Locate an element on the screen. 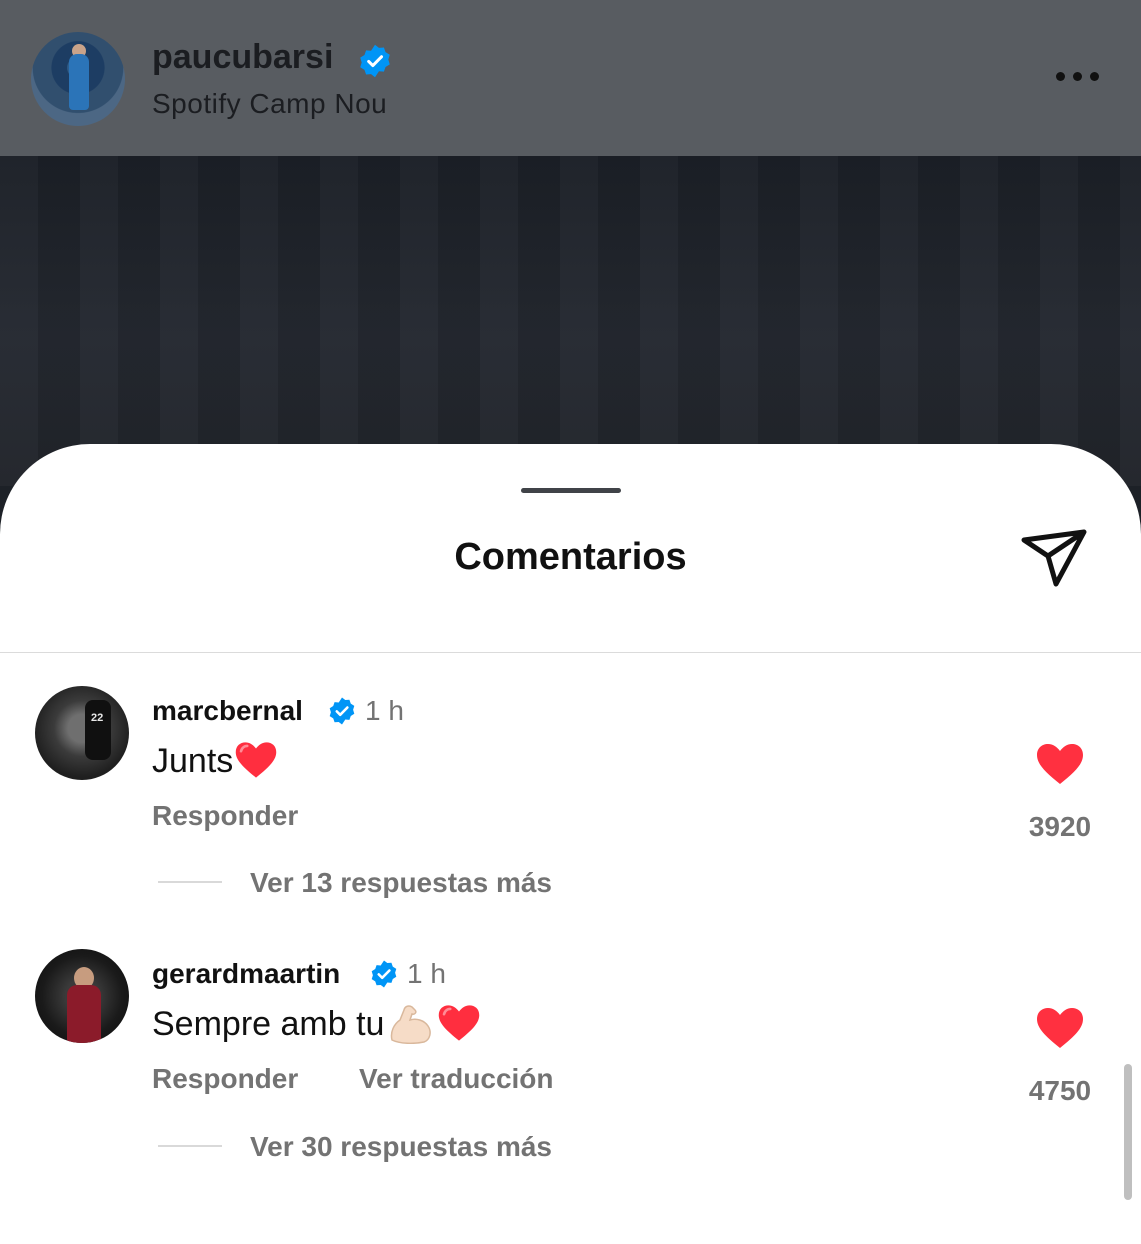 The height and width of the screenshot is (1244, 1141). comment-text-body: Sempre amb tu is located at coordinates (268, 1024).